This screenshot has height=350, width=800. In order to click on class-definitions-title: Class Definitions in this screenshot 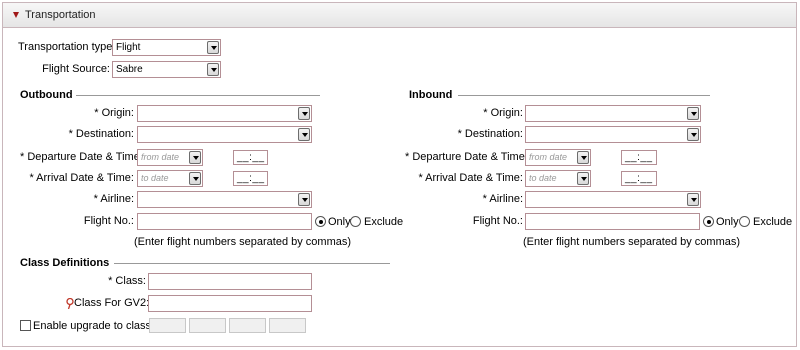, I will do `click(65, 263)`.